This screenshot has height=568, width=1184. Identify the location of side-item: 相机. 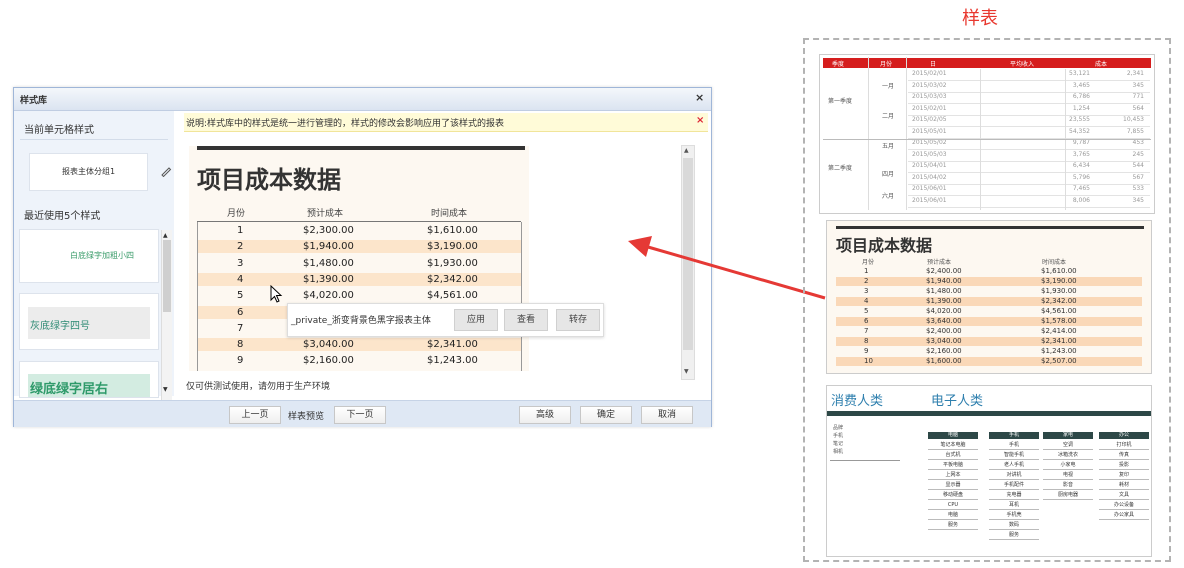
(838, 451).